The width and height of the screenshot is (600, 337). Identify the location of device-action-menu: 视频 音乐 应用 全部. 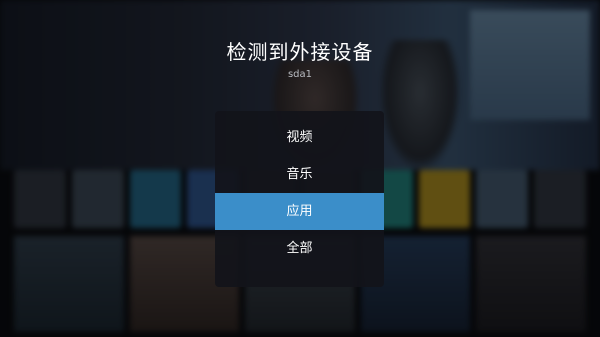
(299, 199).